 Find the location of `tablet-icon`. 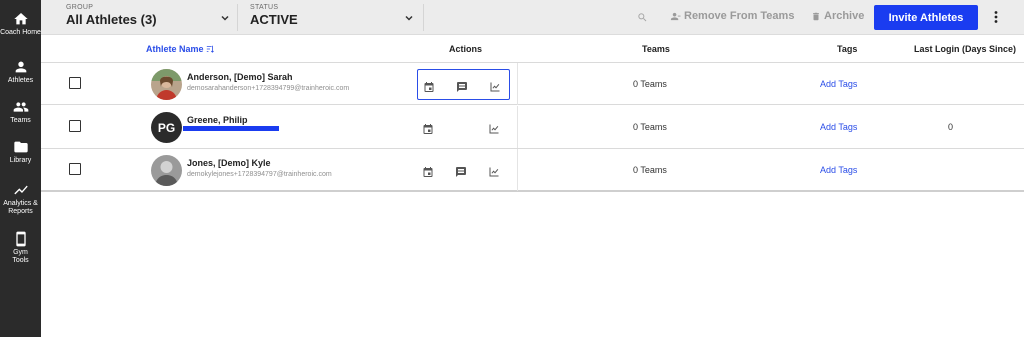

tablet-icon is located at coordinates (20, 239).